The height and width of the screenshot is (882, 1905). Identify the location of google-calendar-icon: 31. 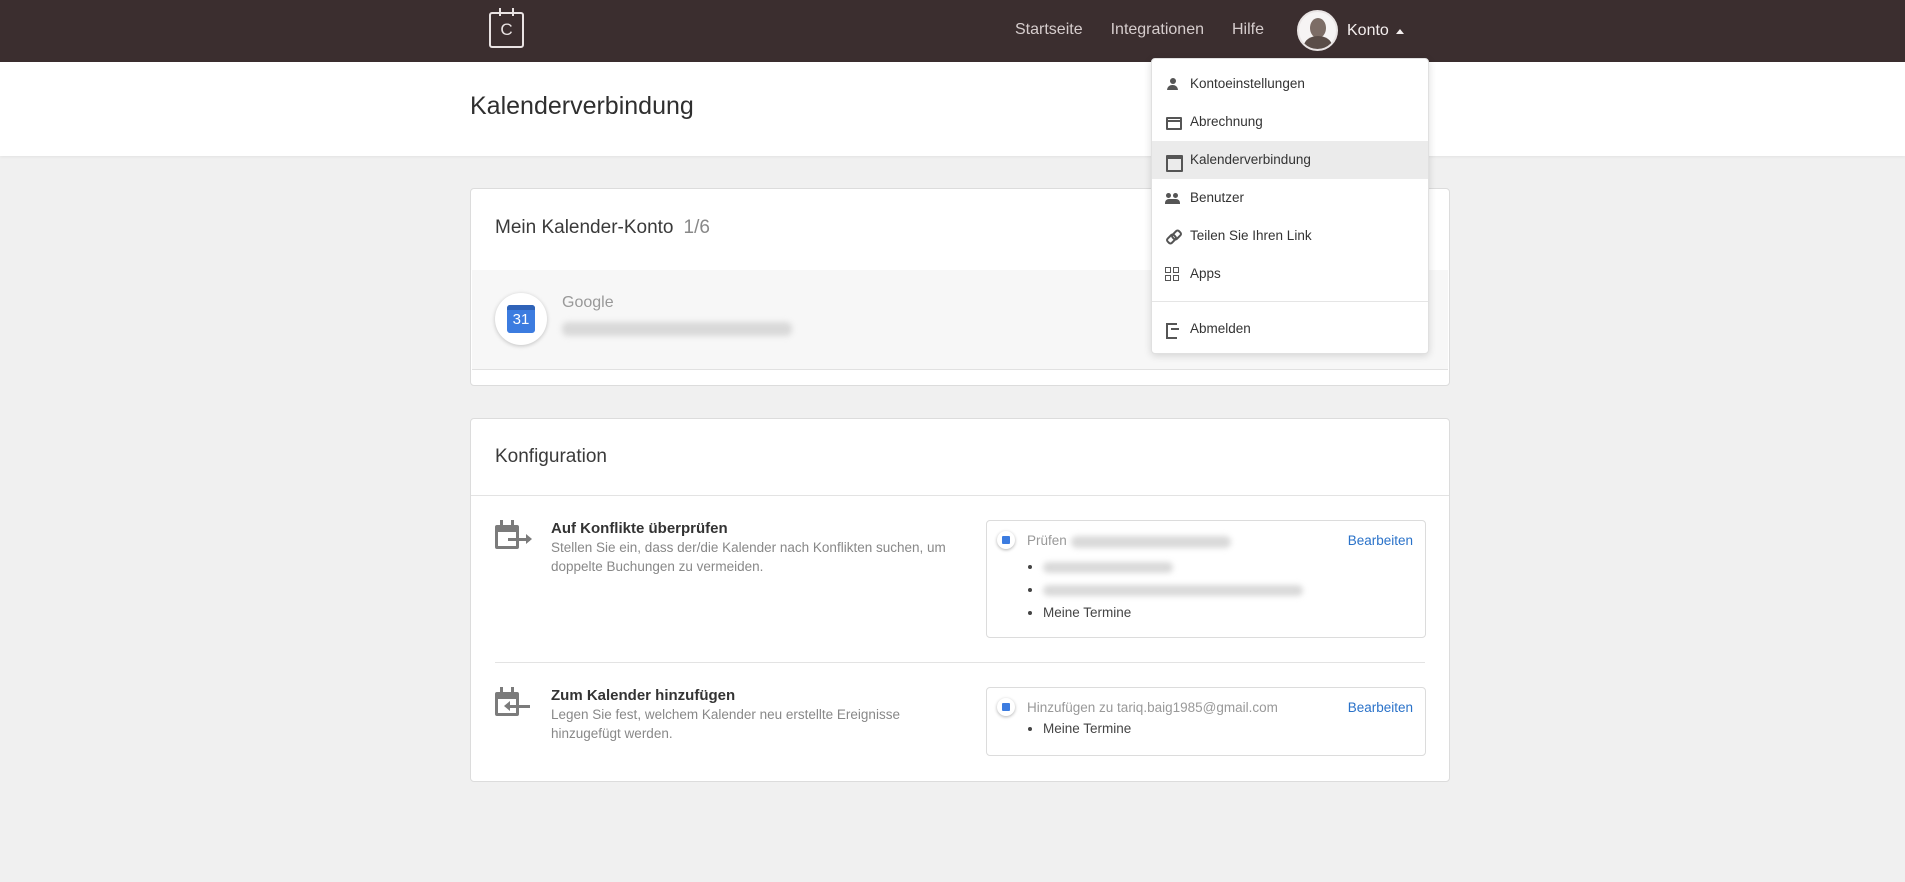
(521, 319).